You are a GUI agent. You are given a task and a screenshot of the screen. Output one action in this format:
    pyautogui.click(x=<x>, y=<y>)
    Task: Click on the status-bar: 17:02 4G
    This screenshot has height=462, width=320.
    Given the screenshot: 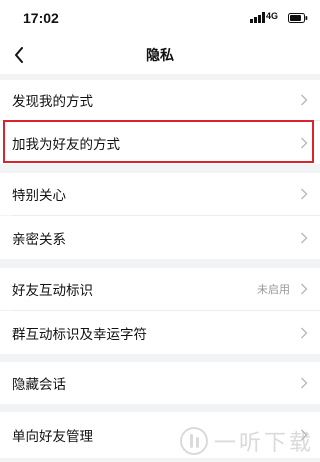 What is the action you would take?
    pyautogui.click(x=160, y=18)
    